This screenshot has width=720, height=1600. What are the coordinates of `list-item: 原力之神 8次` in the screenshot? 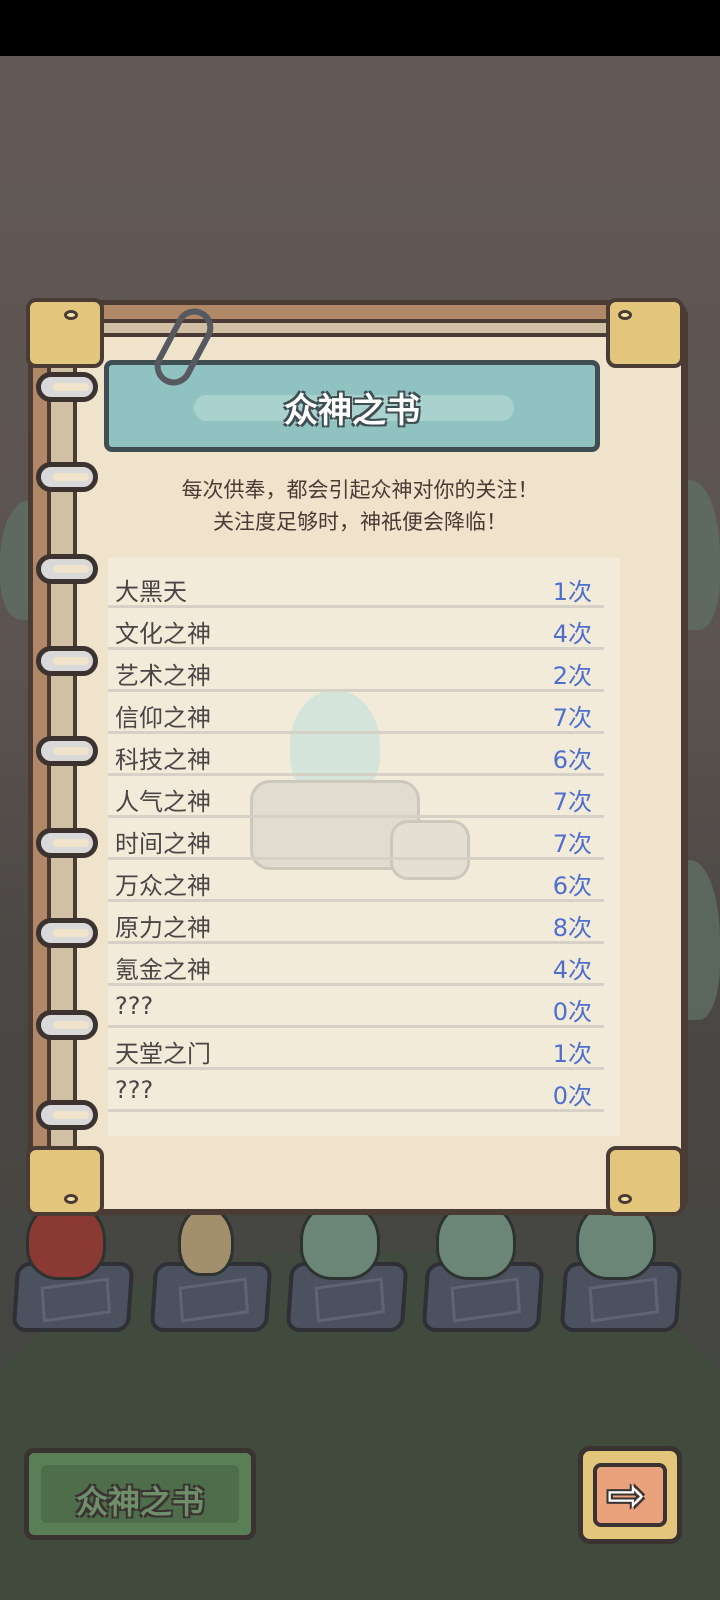 It's located at (356, 923).